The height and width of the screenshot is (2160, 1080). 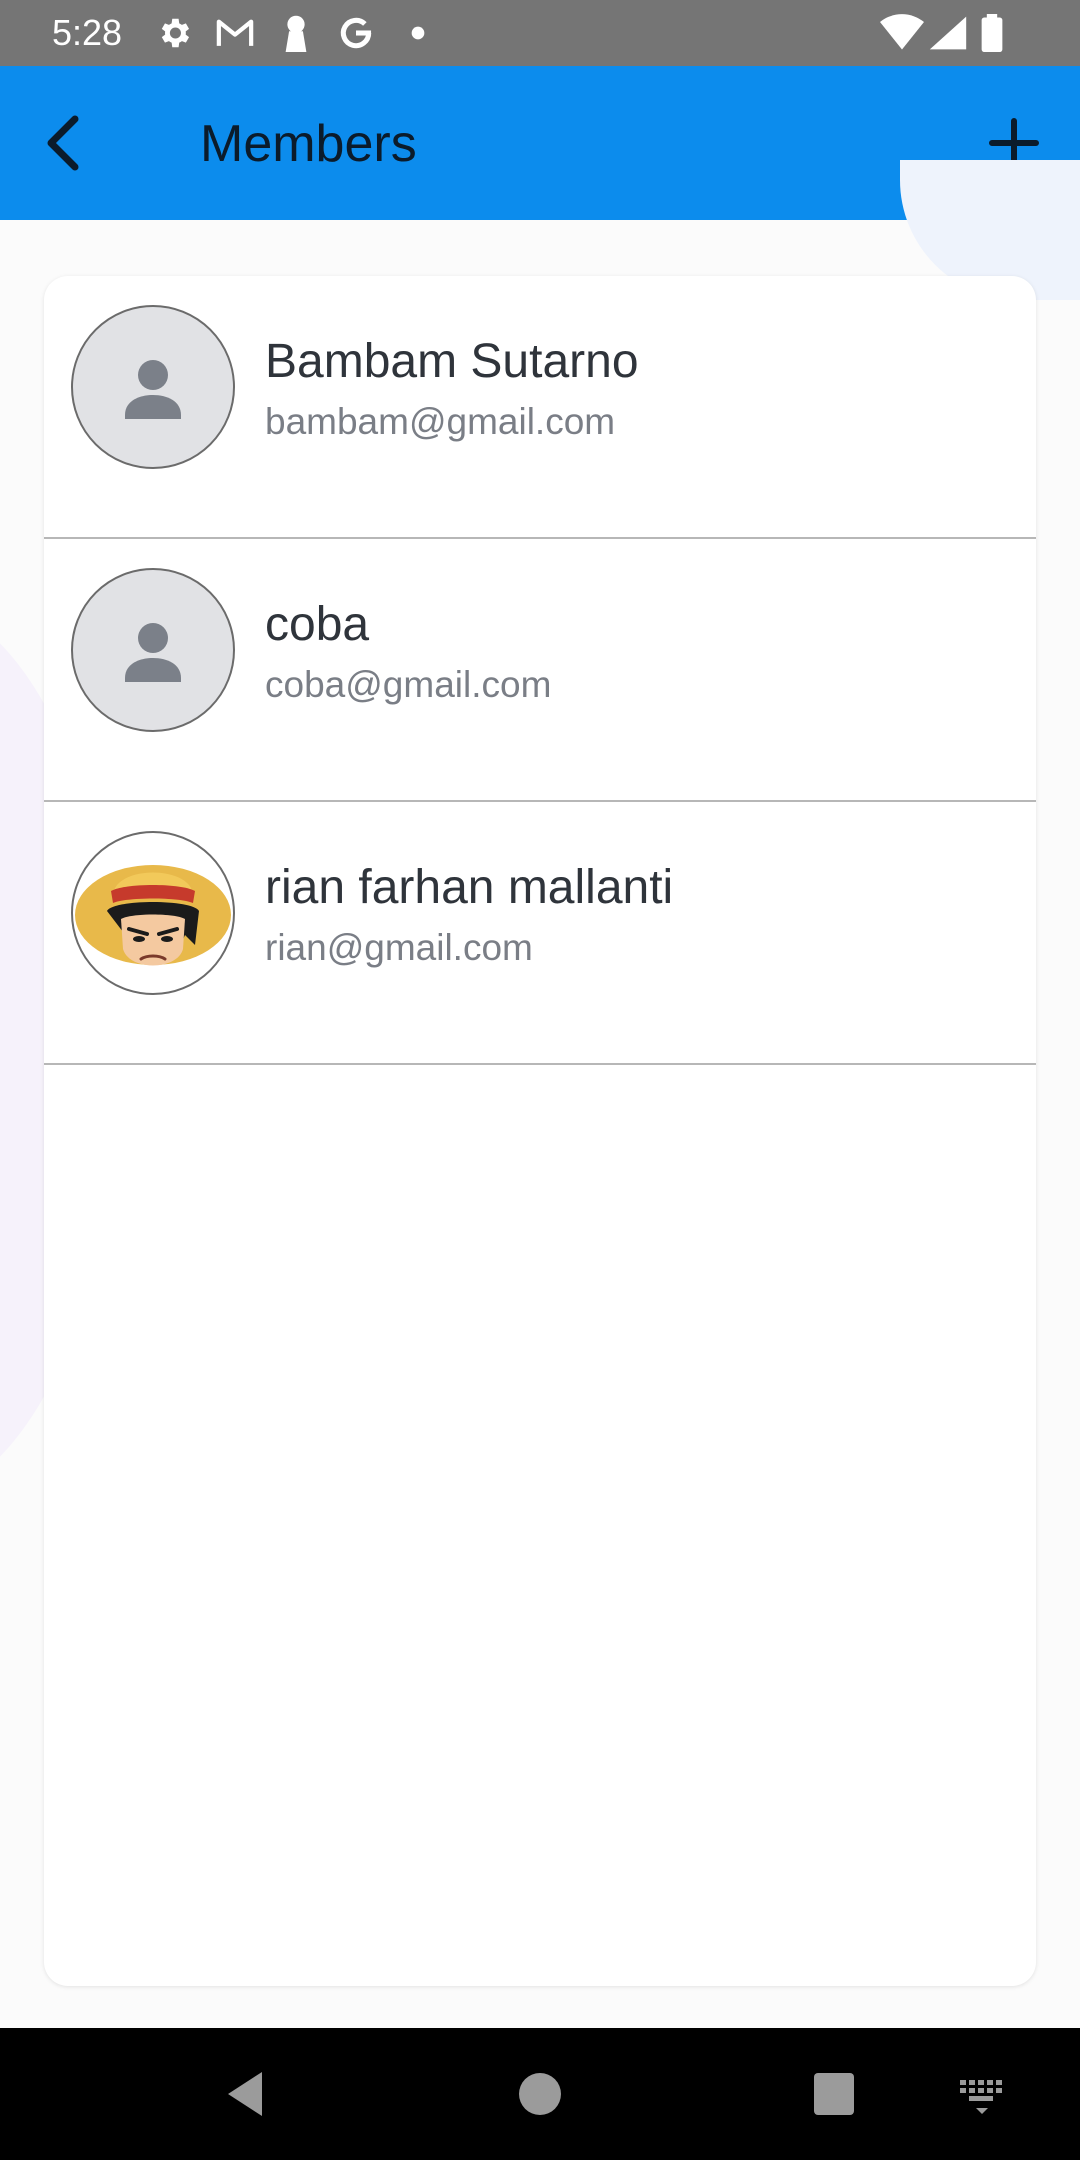 I want to click on anime-character-photo, so click(x=153, y=913).